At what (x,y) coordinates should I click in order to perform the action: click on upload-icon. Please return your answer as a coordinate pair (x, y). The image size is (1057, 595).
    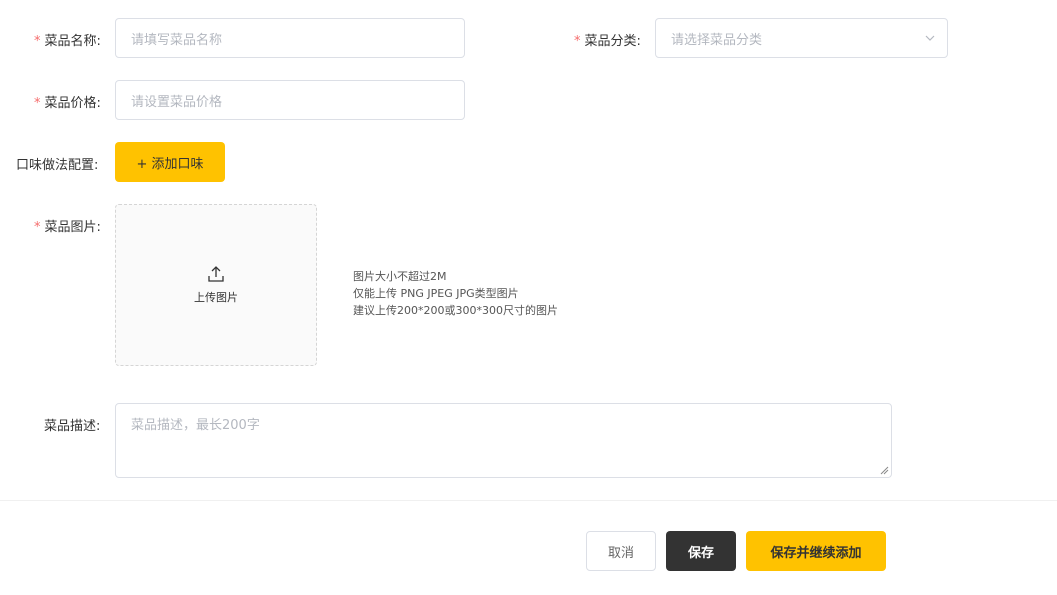
    Looking at the image, I should click on (216, 274).